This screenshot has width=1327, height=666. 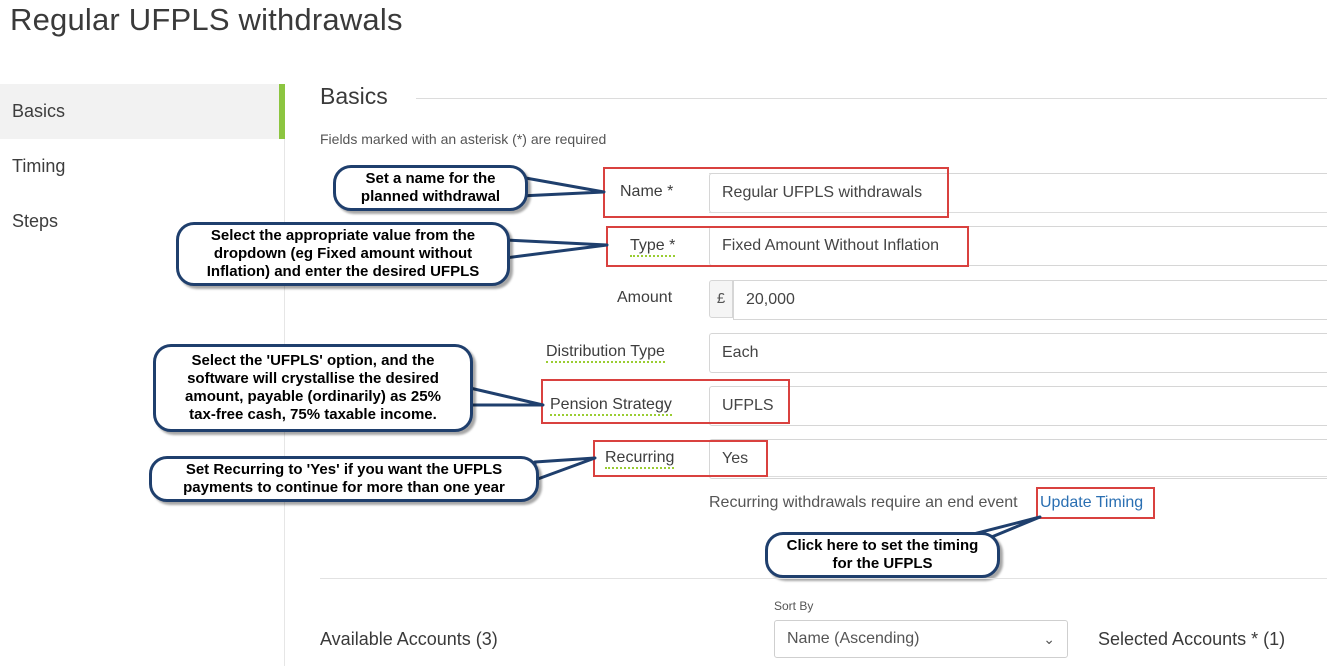 What do you see at coordinates (721, 299) in the screenshot?
I see `currency-prefix: £` at bounding box center [721, 299].